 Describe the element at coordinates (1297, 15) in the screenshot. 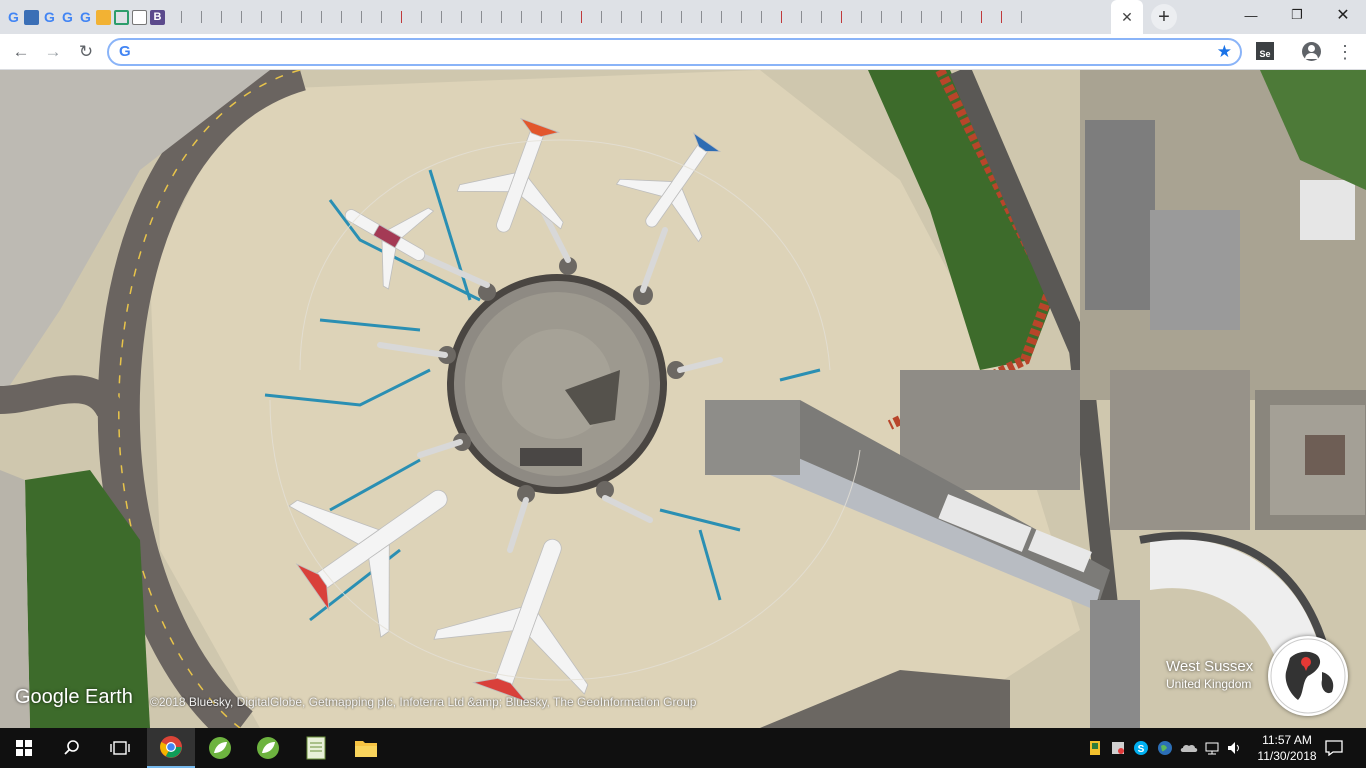

I see `restore-button: ❐` at that location.